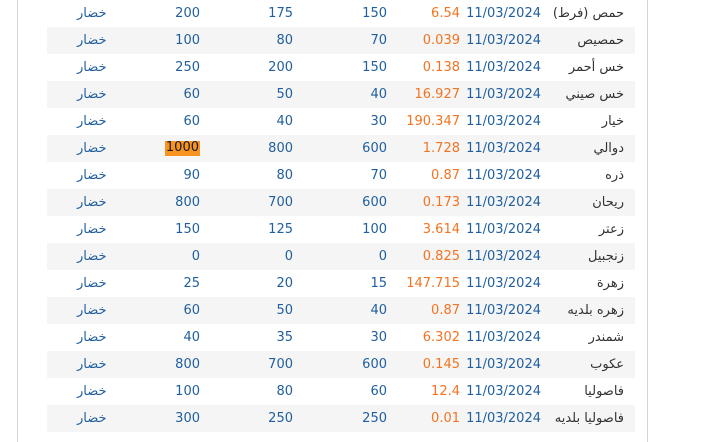 This screenshot has height=442, width=711. Describe the element at coordinates (610, 283) in the screenshot. I see `product-name-cell: زهرة` at that location.